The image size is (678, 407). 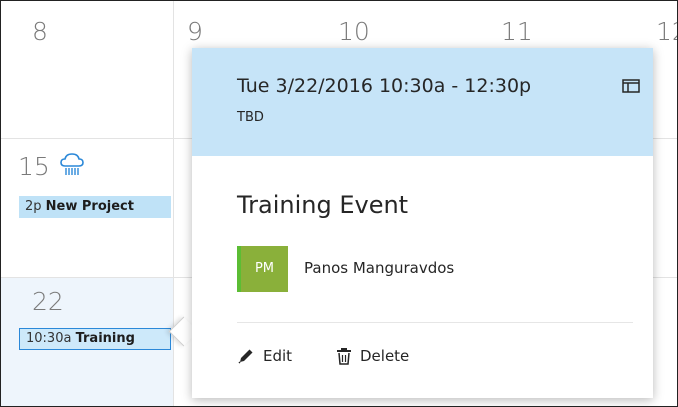 I want to click on delete-label: Delete, so click(x=385, y=356).